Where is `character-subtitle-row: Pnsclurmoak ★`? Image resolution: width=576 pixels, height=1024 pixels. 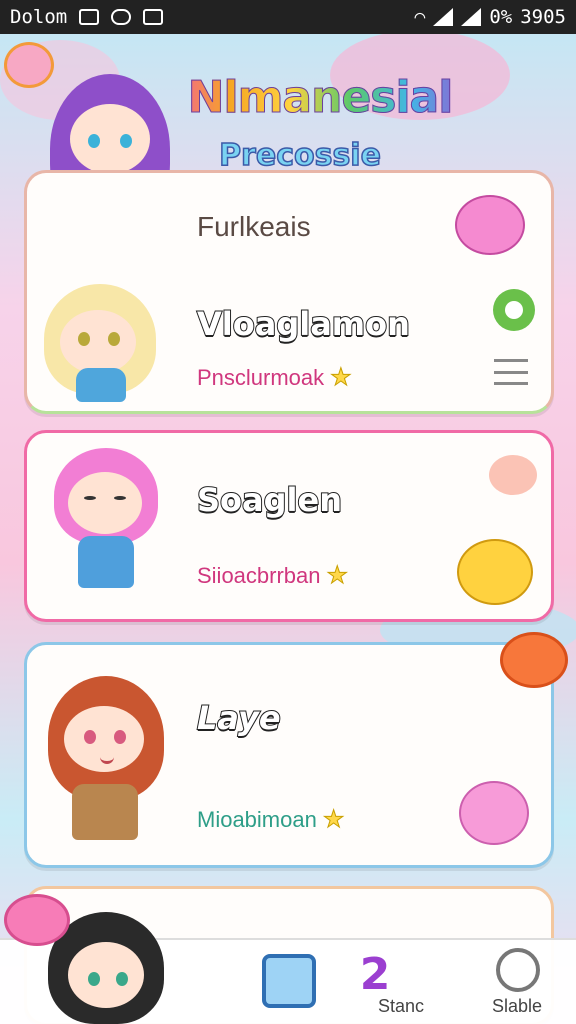
character-subtitle-row: Pnsclurmoak ★ is located at coordinates (274, 377).